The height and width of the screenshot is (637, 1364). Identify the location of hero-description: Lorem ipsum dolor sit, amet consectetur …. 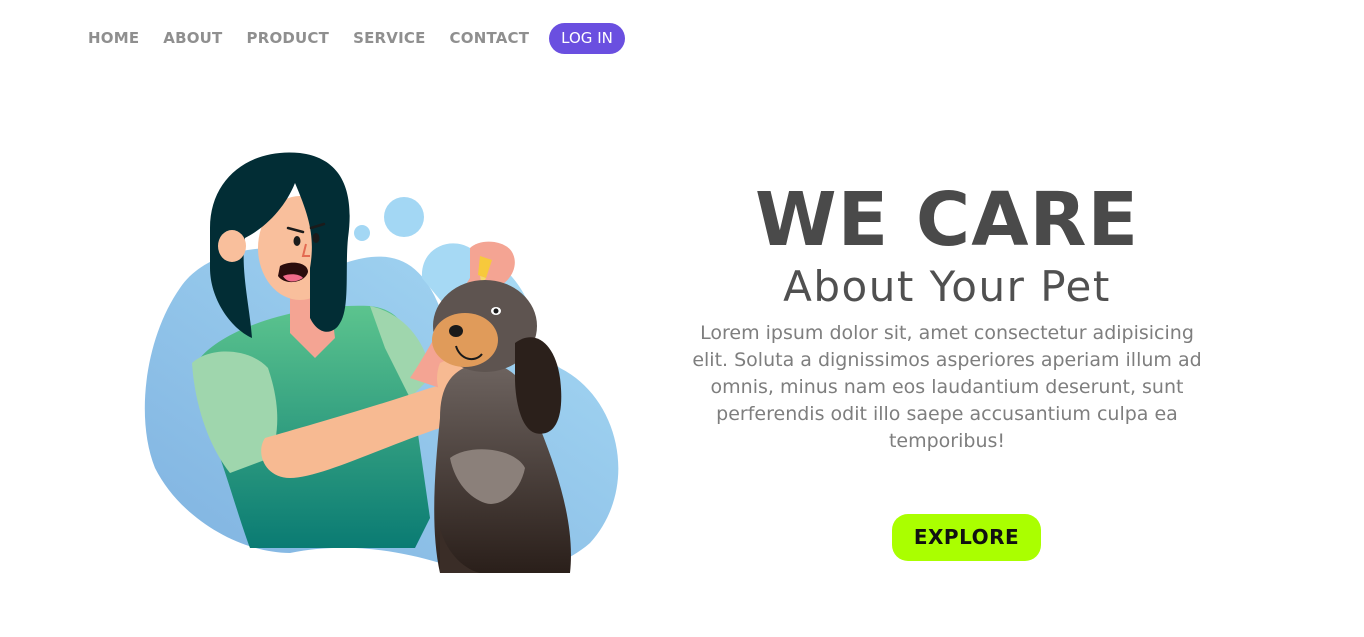
(947, 387).